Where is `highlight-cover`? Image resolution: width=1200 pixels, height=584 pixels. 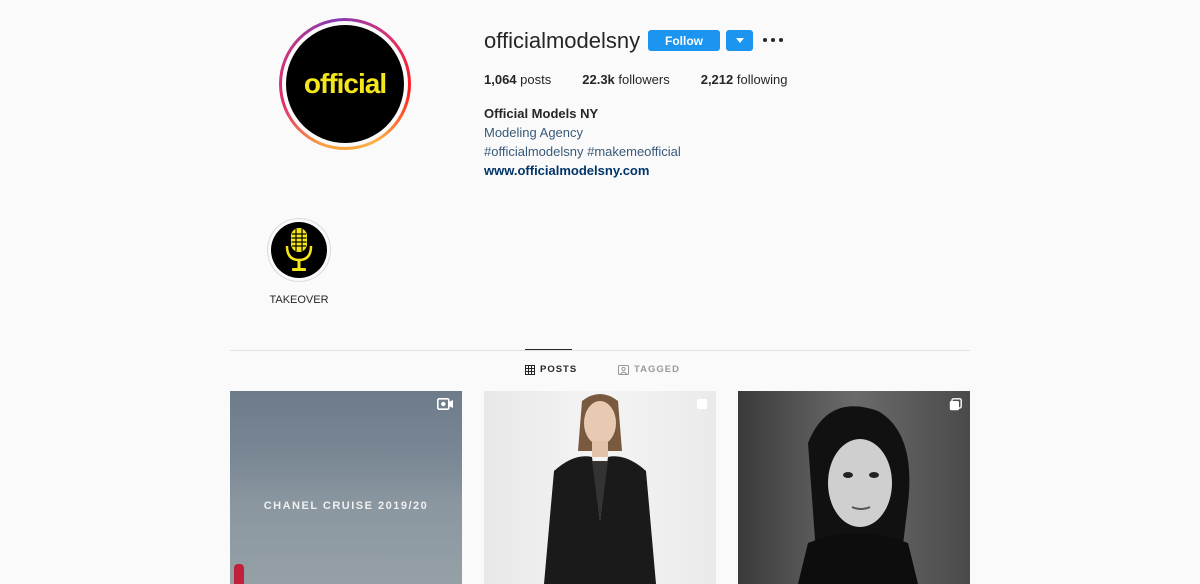 highlight-cover is located at coordinates (299, 250).